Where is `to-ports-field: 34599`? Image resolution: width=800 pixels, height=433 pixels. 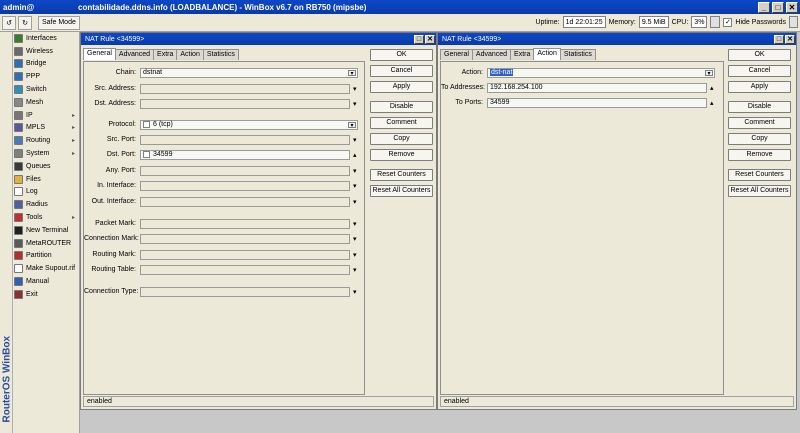 to-ports-field: 34599 is located at coordinates (597, 102).